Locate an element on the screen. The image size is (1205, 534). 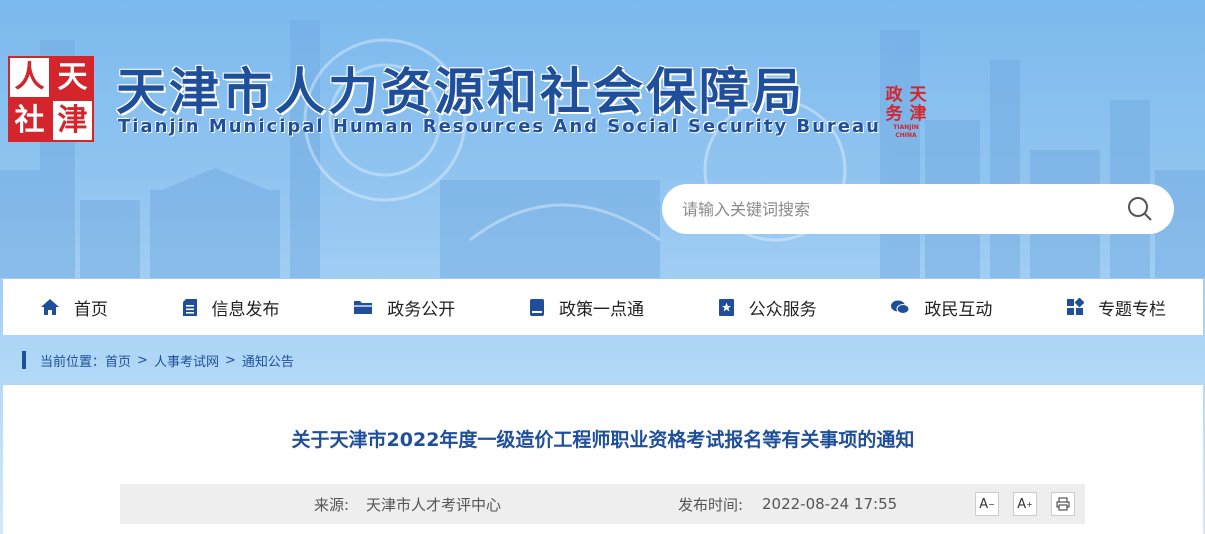
nav-item-special-topics: 专题专栏 is located at coordinates (1116, 307).